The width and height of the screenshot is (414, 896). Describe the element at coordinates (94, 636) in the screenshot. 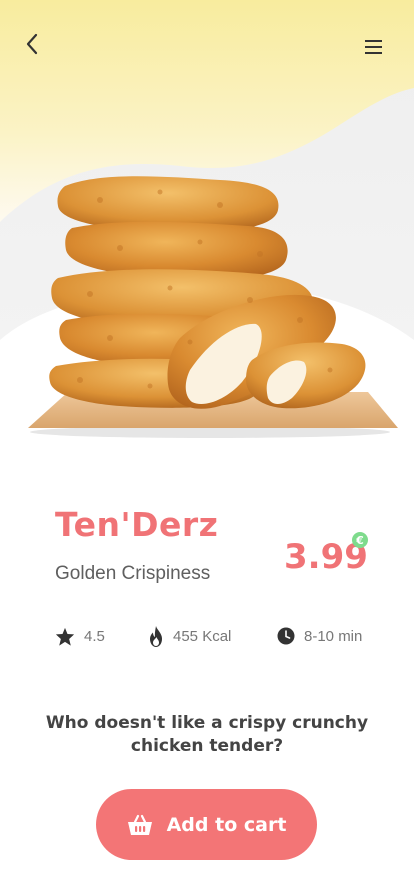

I see `rating-value: 4.5` at that location.